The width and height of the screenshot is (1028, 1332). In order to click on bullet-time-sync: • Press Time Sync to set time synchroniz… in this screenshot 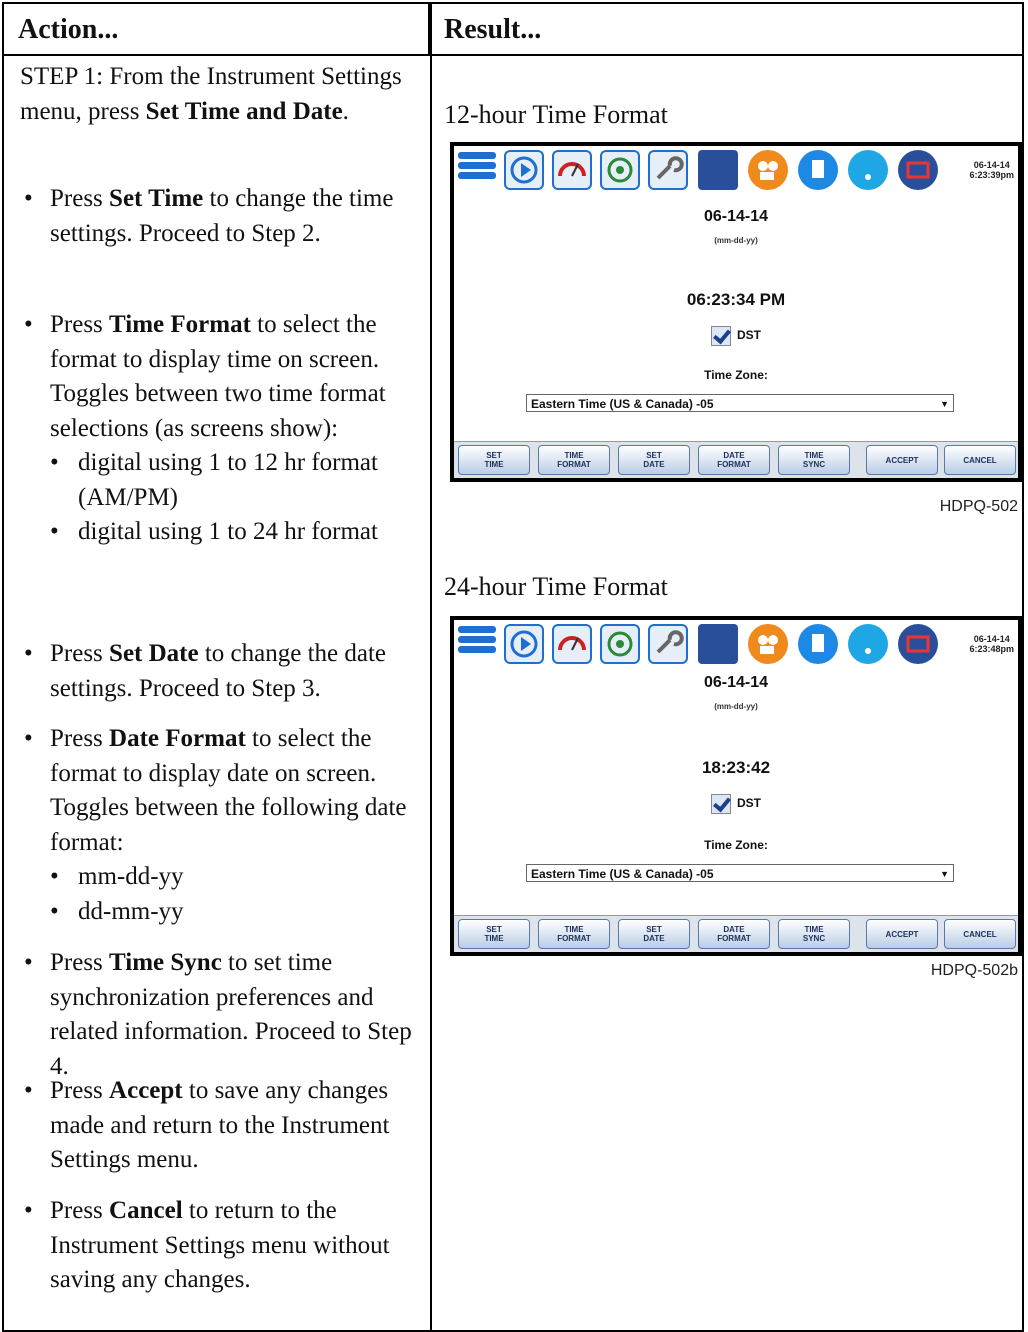, I will do `click(218, 1014)`.